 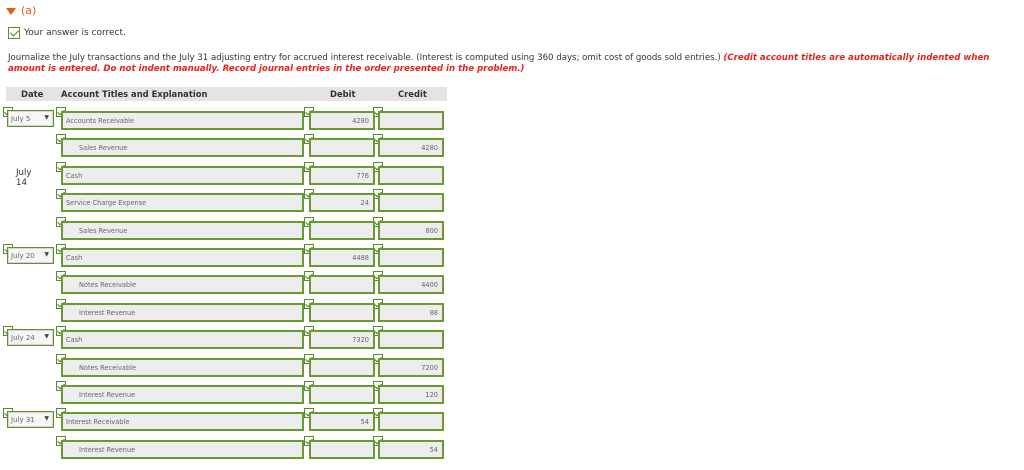 I want to click on account-field: Interest Receivable, so click(x=182, y=421).